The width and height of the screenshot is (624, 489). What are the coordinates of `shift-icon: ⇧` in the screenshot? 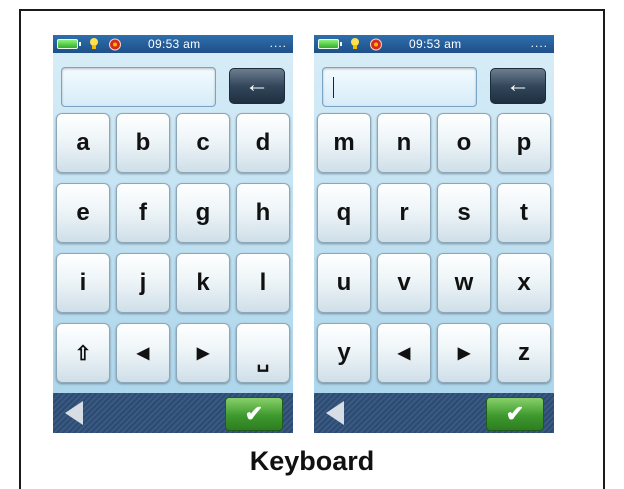 It's located at (83, 353).